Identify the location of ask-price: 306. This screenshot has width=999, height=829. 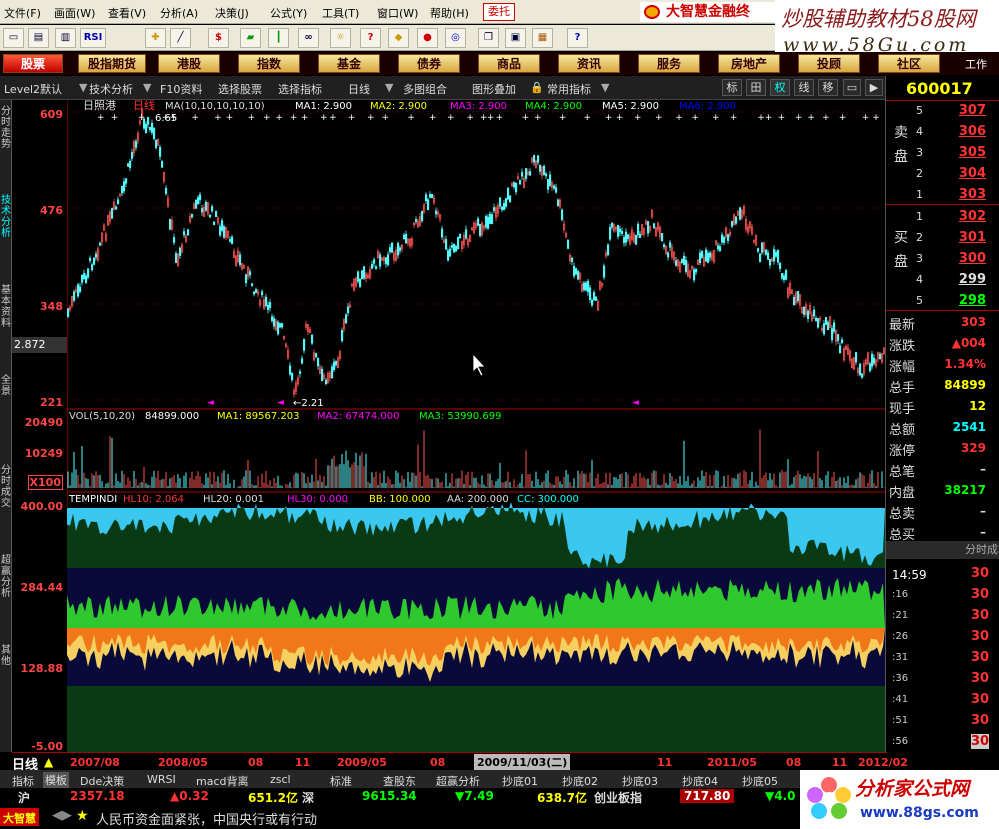
(965, 131).